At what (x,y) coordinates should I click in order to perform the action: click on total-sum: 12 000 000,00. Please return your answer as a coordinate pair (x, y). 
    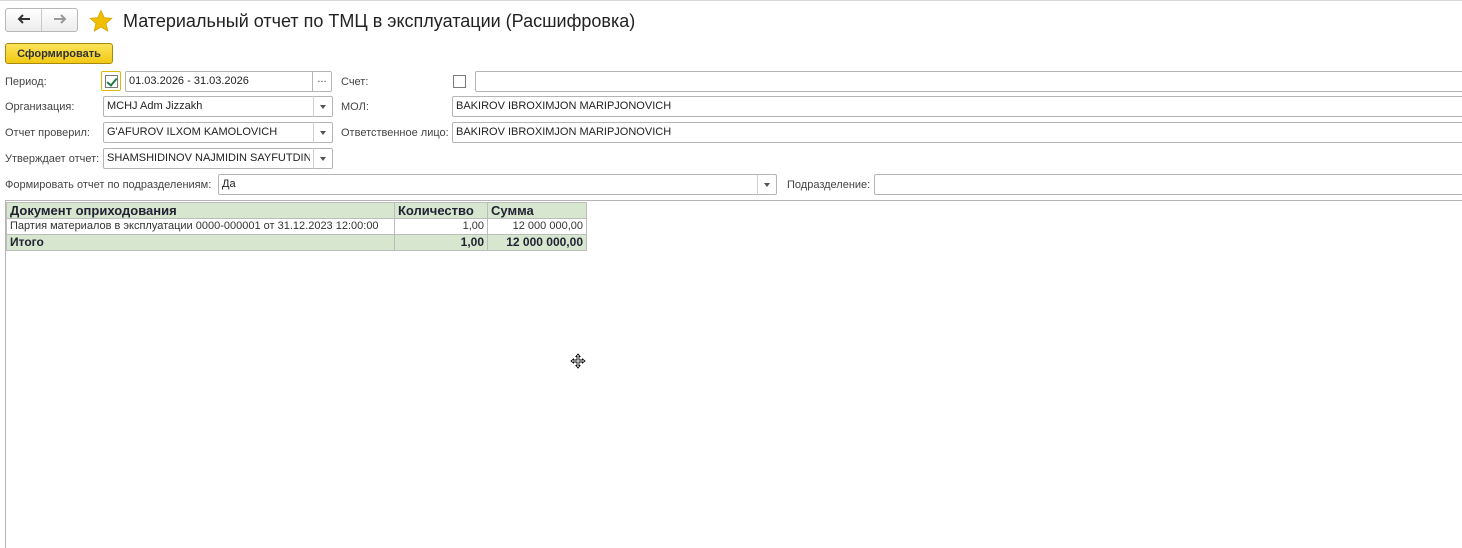
    Looking at the image, I should click on (537, 242).